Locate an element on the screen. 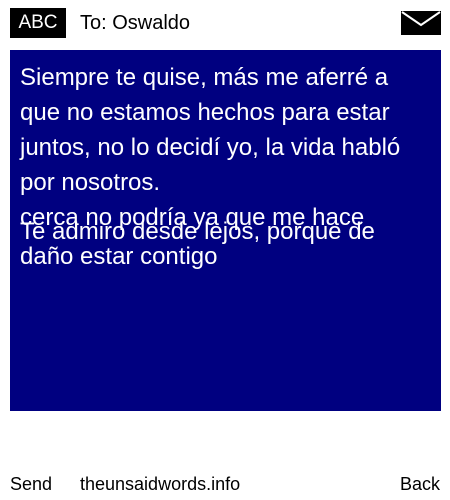  send-button: Send is located at coordinates (31, 484).